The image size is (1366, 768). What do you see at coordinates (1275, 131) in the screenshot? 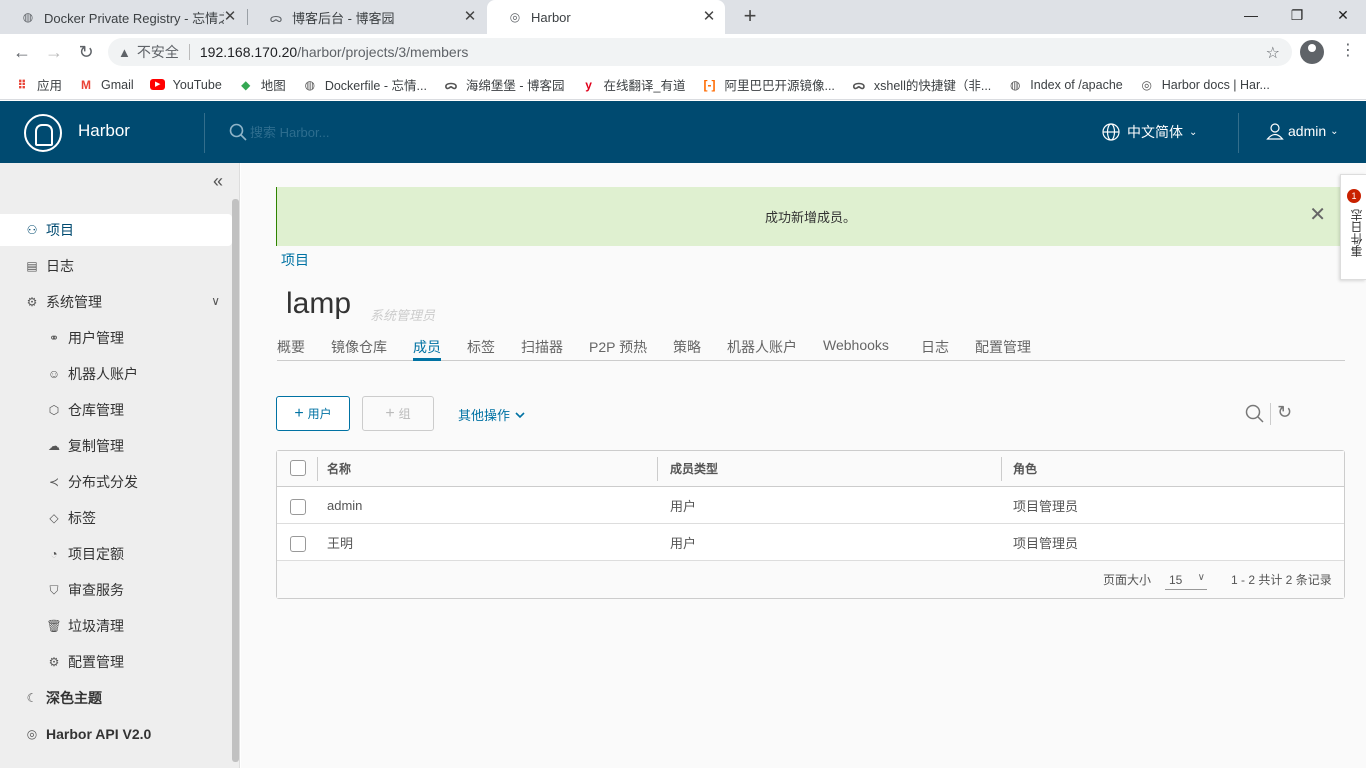
I see `user-icon` at bounding box center [1275, 131].